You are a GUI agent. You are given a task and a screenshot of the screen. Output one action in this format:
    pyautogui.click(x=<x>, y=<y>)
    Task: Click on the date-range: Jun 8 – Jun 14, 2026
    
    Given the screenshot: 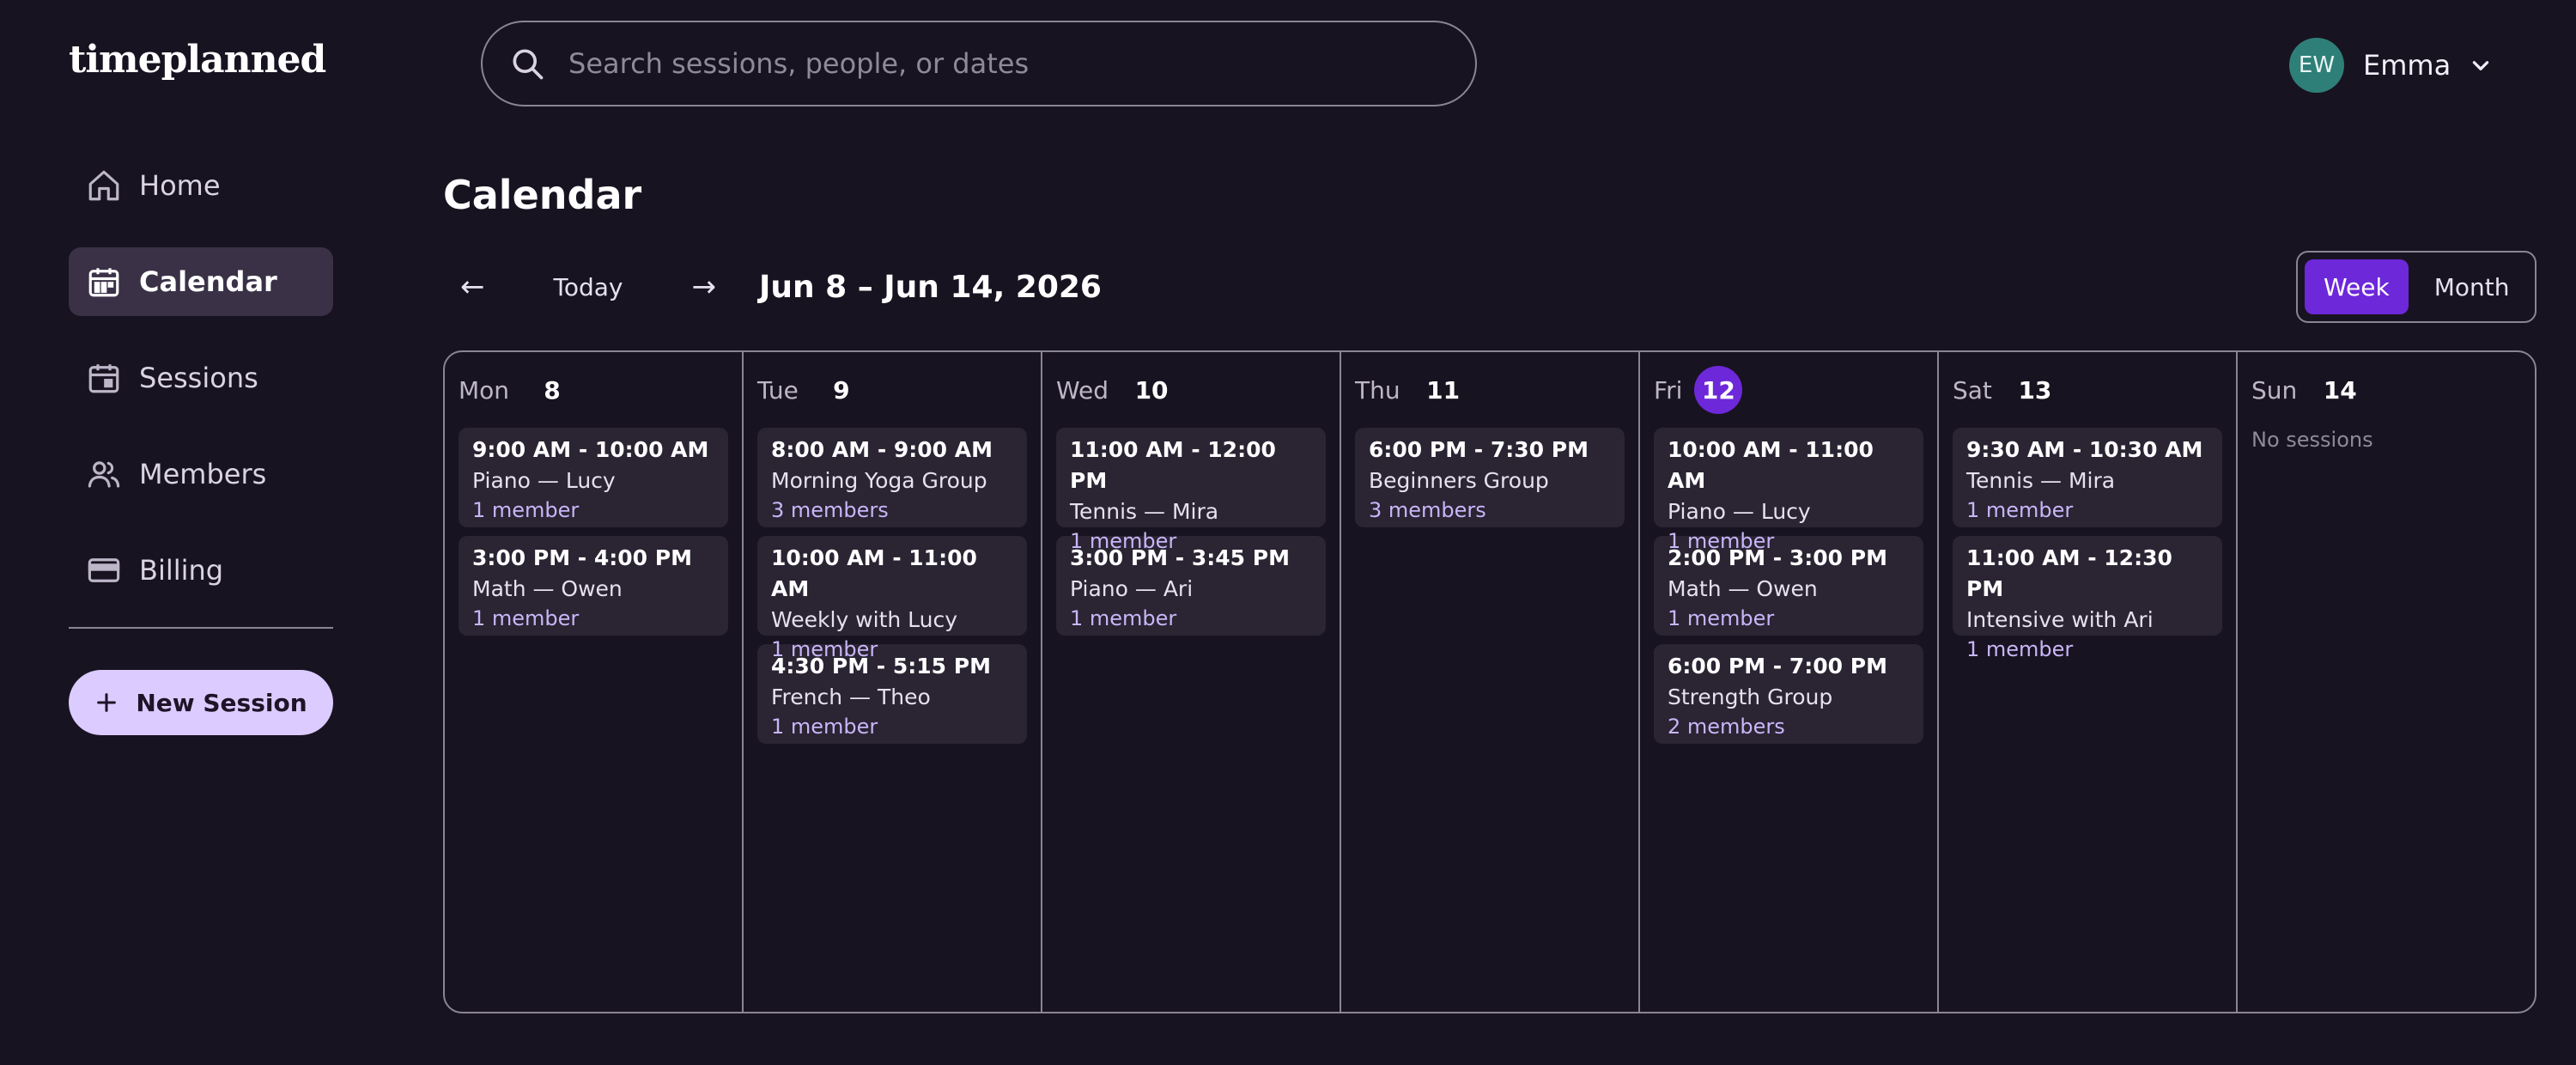 What is the action you would take?
    pyautogui.click(x=930, y=287)
    